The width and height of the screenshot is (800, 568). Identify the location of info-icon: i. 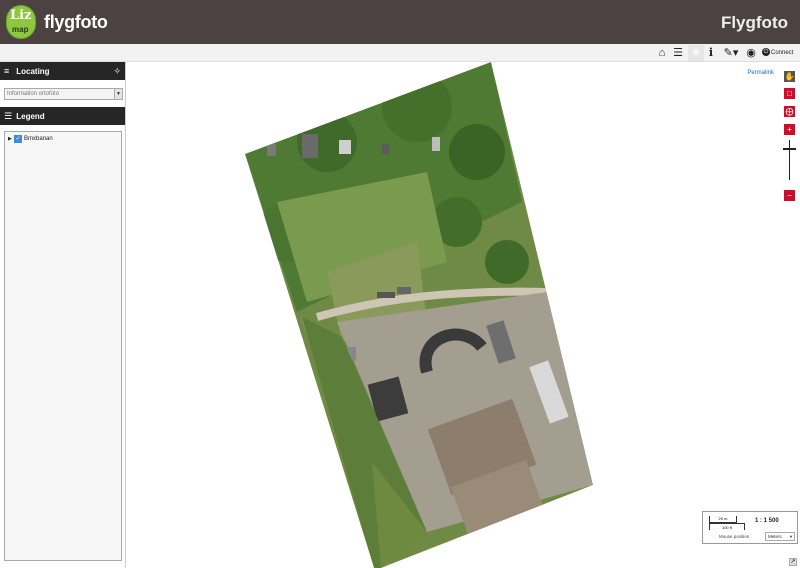
(711, 53).